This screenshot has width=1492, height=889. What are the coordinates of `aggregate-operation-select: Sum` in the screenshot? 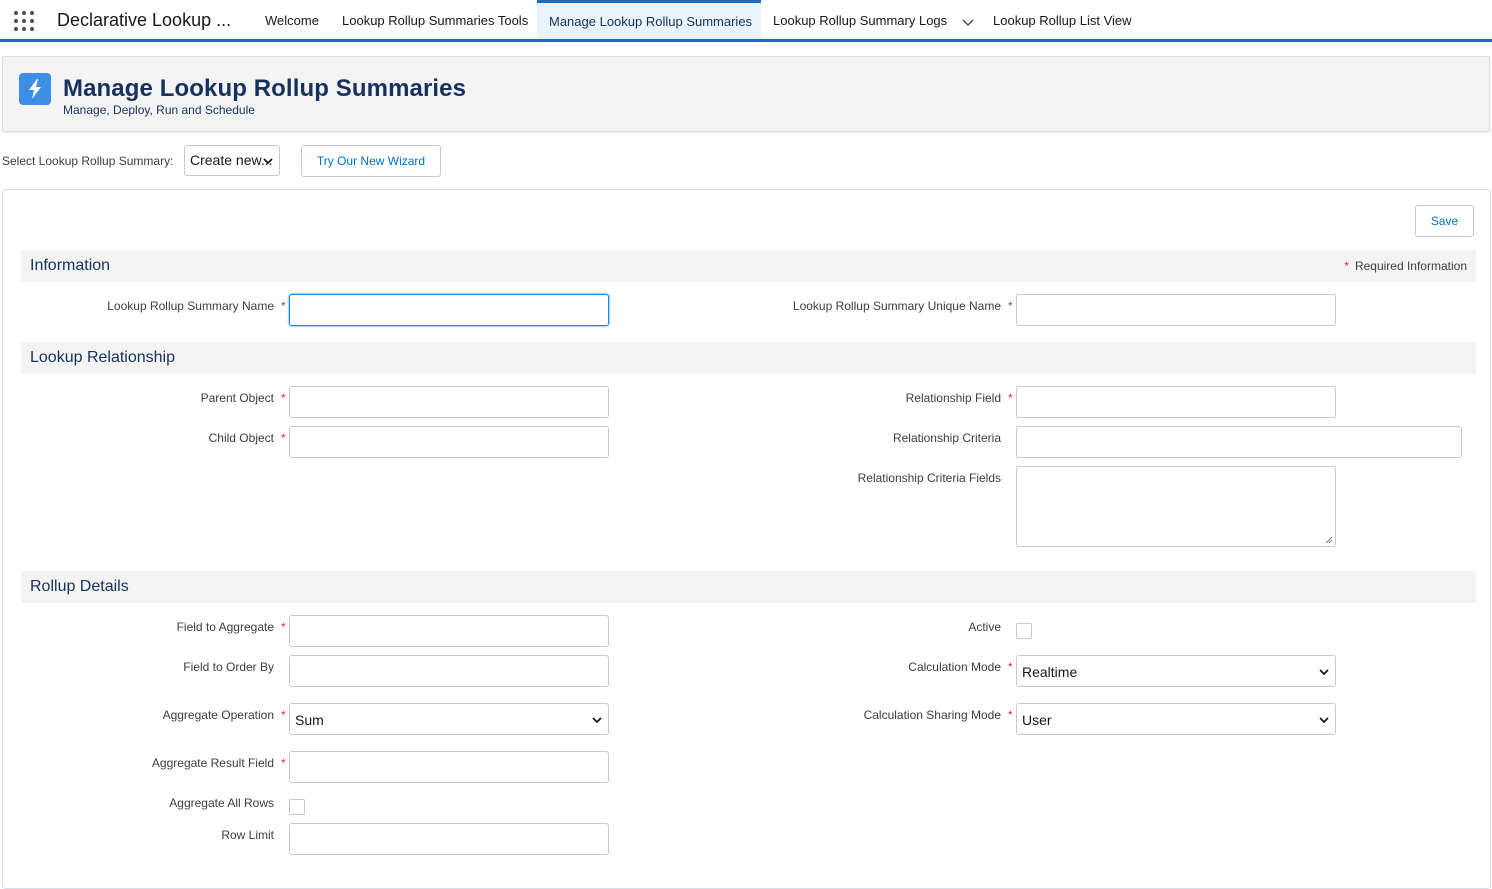 It's located at (449, 719).